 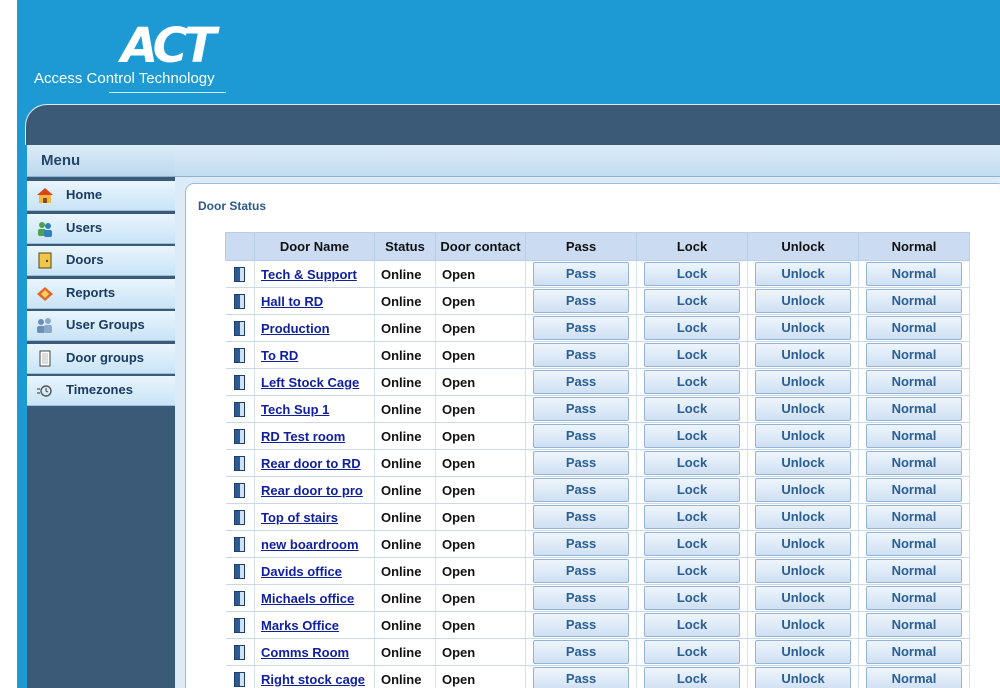 What do you see at coordinates (101, 196) in the screenshot?
I see `sidebar-item-home: Home` at bounding box center [101, 196].